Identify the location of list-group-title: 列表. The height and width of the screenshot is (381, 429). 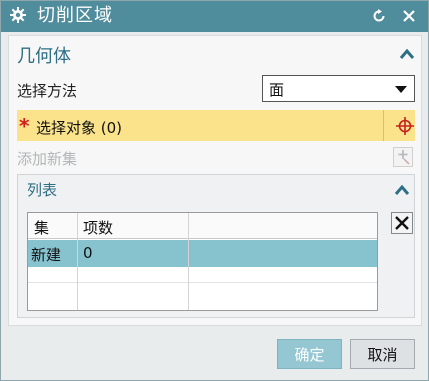
(42, 190).